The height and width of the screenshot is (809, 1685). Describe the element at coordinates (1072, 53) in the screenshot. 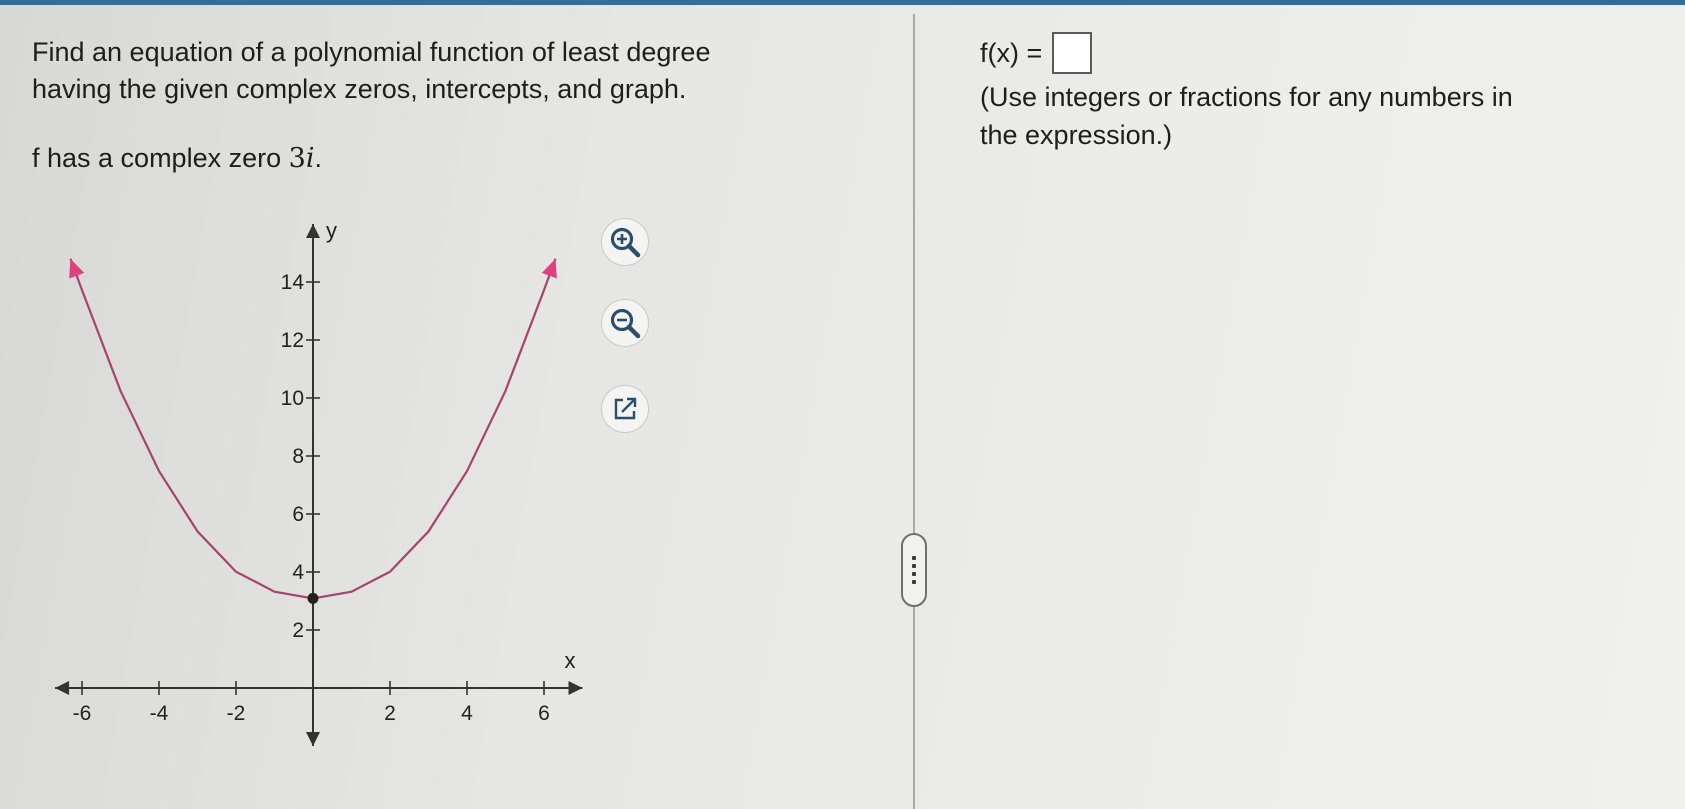

I see `answer-input-box` at that location.